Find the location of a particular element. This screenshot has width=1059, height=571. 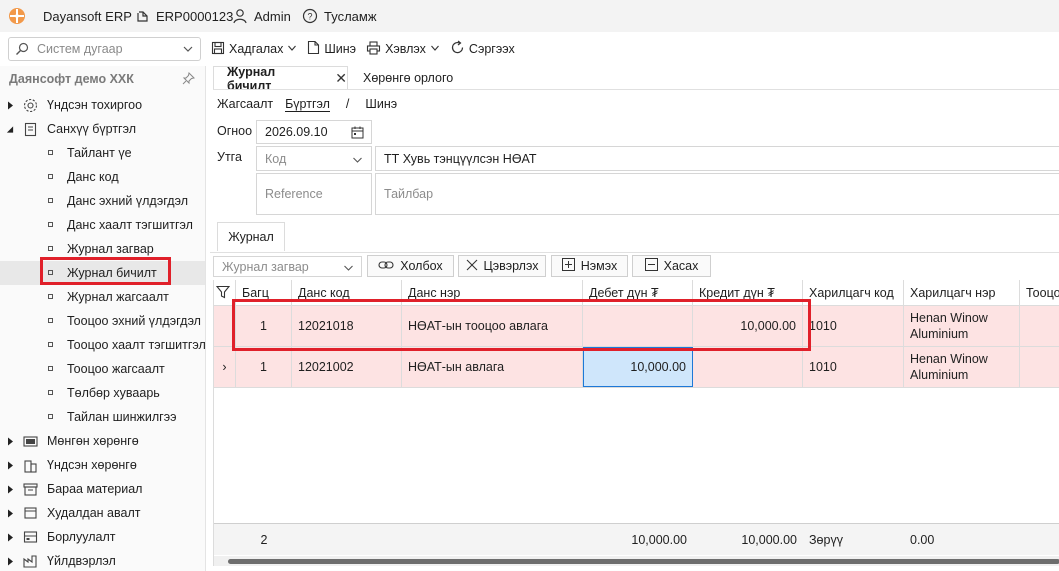

close-icon: ✕ is located at coordinates (341, 78).